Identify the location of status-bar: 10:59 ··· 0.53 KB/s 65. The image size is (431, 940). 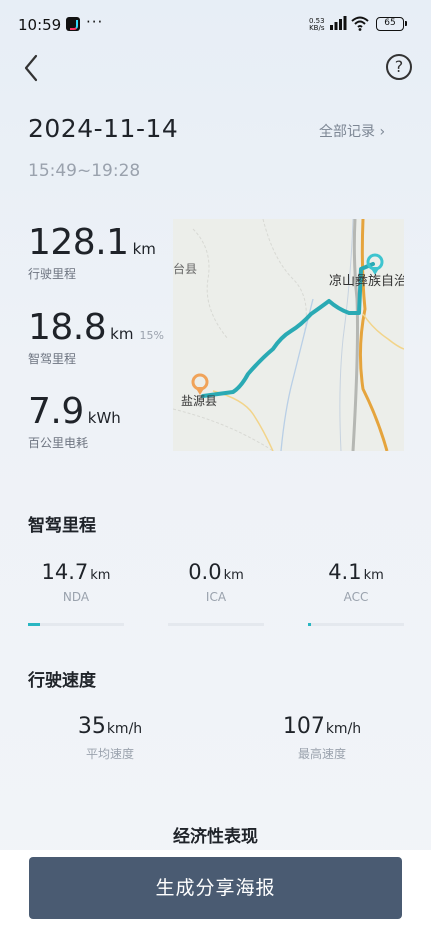
(215, 24).